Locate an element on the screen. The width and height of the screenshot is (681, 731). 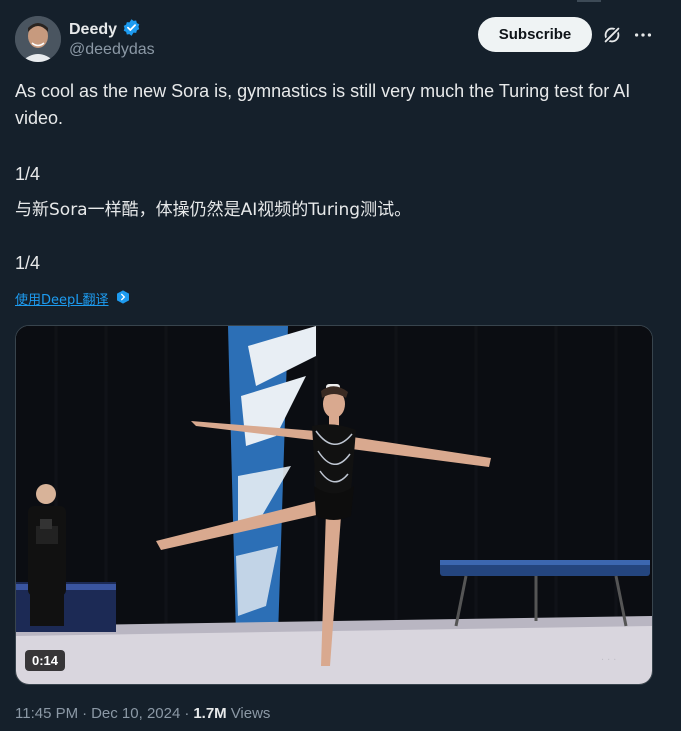
more-icon is located at coordinates (643, 35).